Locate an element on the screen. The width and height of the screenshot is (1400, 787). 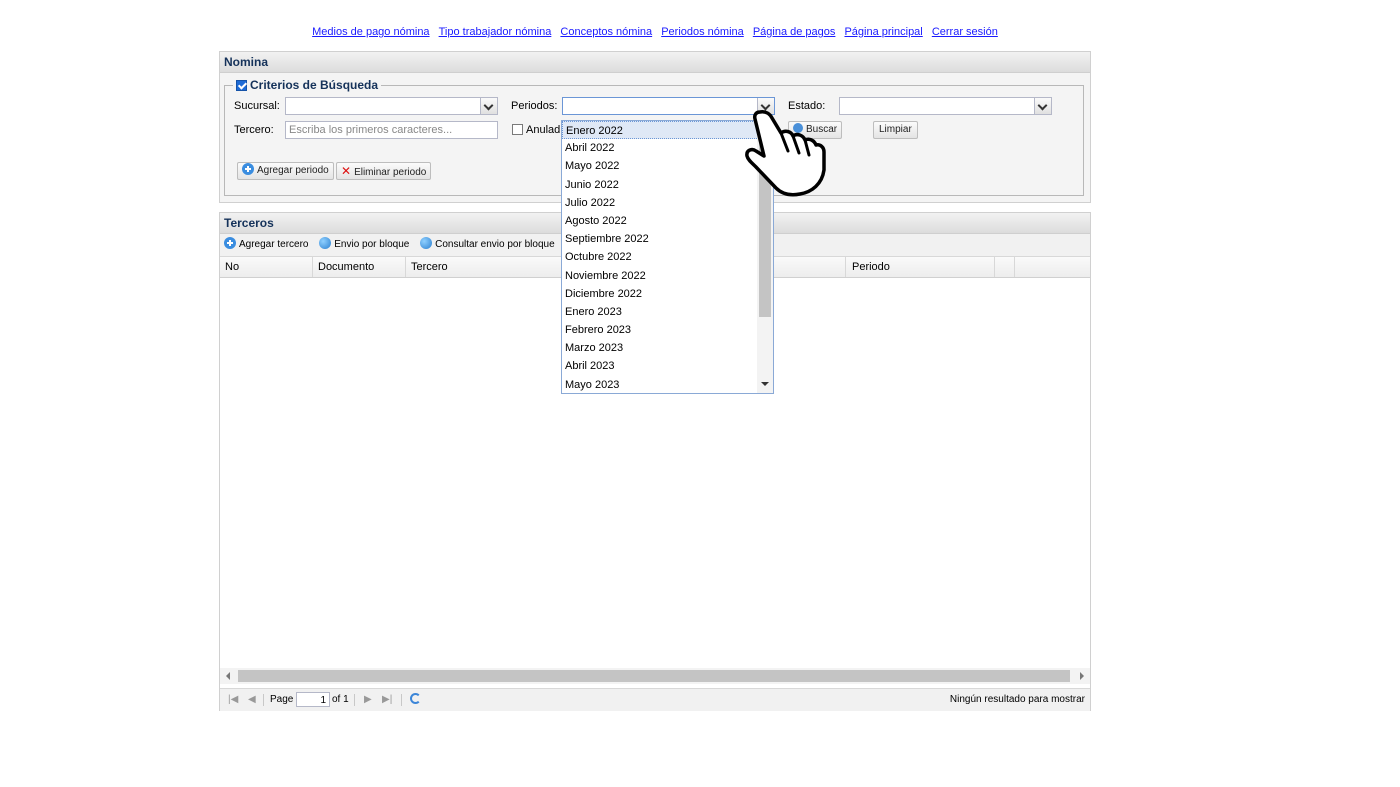
scroll-thumb is located at coordinates (654, 676).